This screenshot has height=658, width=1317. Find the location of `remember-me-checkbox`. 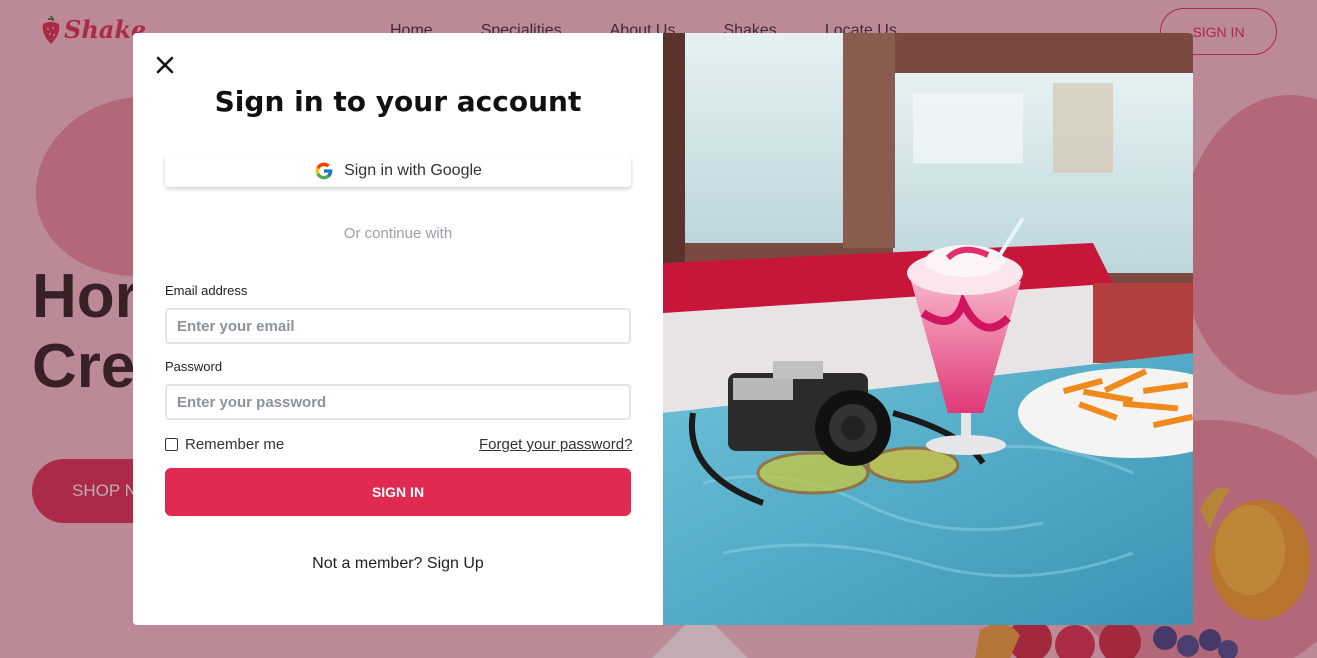

remember-me-checkbox is located at coordinates (171, 444).